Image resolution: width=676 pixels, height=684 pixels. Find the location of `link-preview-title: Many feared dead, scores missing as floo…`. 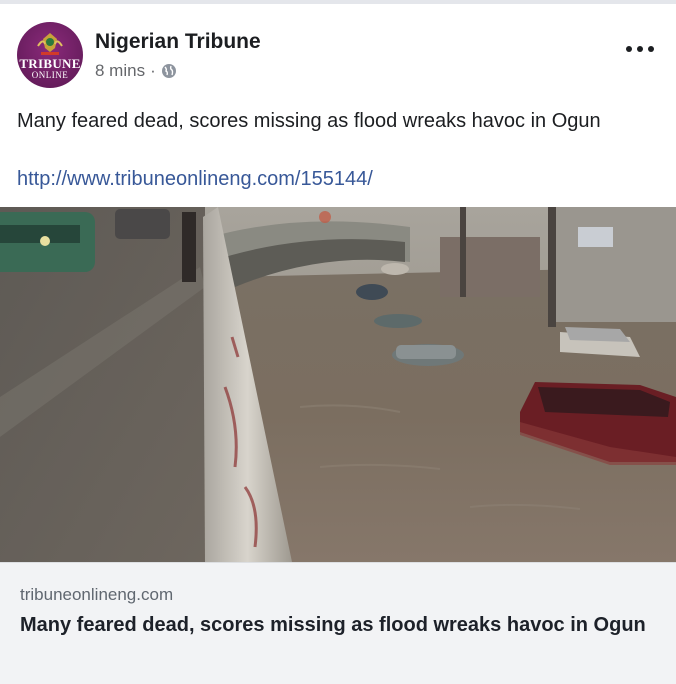

link-preview-title: Many feared dead, scores missing as floo… is located at coordinates (338, 625).